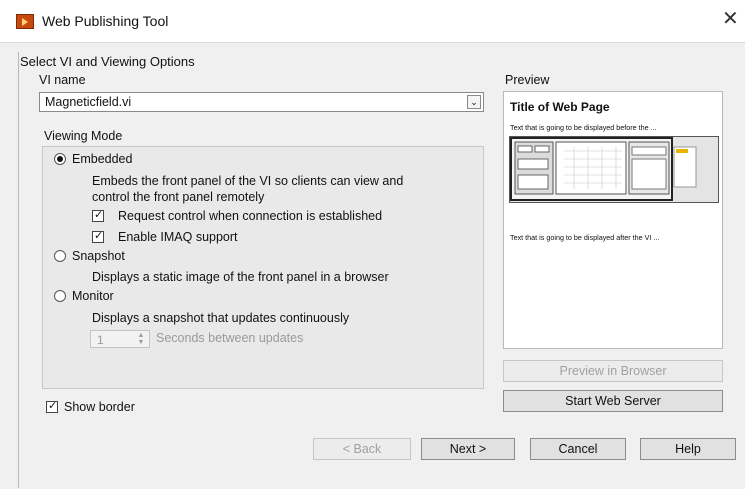  What do you see at coordinates (120, 339) in the screenshot?
I see `interval-stepper: 1 ▲ ▼` at bounding box center [120, 339].